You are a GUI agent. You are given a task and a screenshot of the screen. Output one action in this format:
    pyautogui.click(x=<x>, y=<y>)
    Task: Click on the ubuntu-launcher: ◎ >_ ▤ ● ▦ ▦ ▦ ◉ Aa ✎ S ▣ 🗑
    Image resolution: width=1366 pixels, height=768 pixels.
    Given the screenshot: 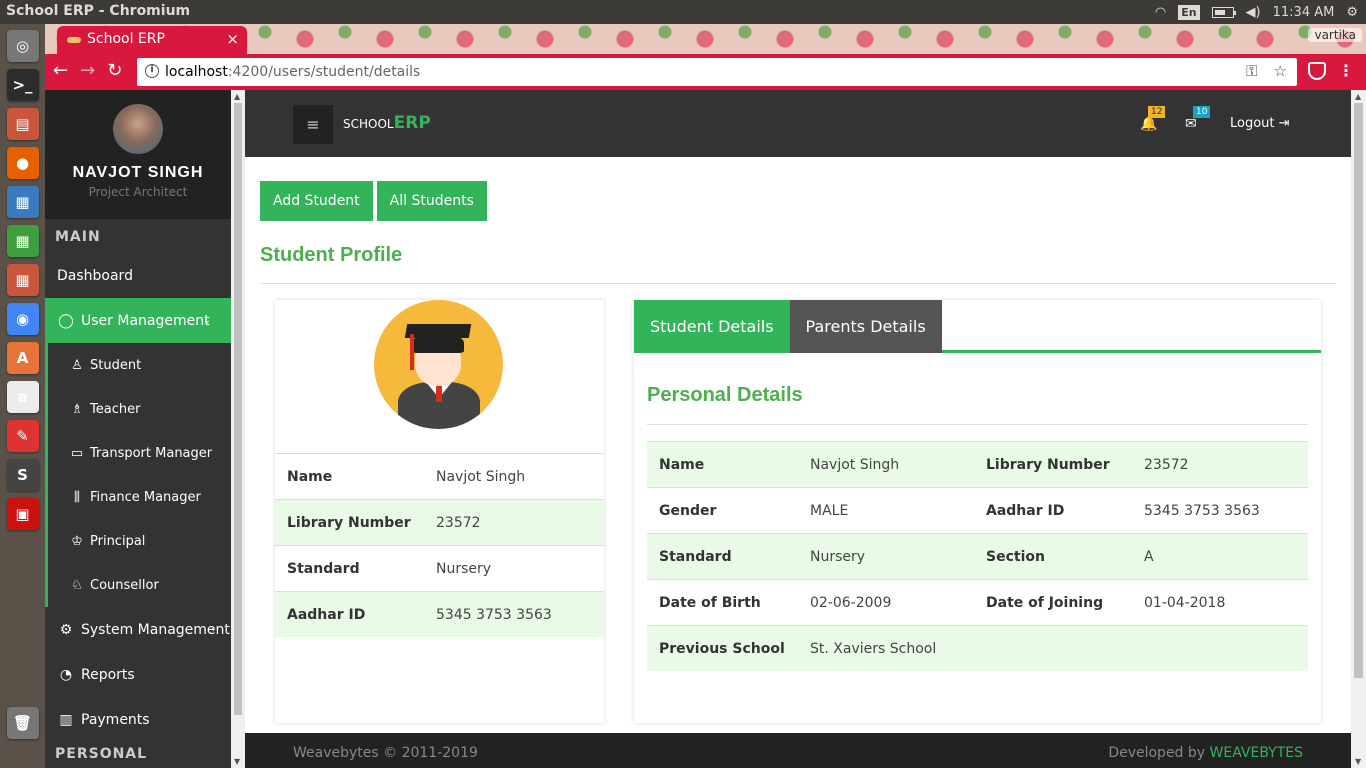 What is the action you would take?
    pyautogui.click(x=22, y=396)
    